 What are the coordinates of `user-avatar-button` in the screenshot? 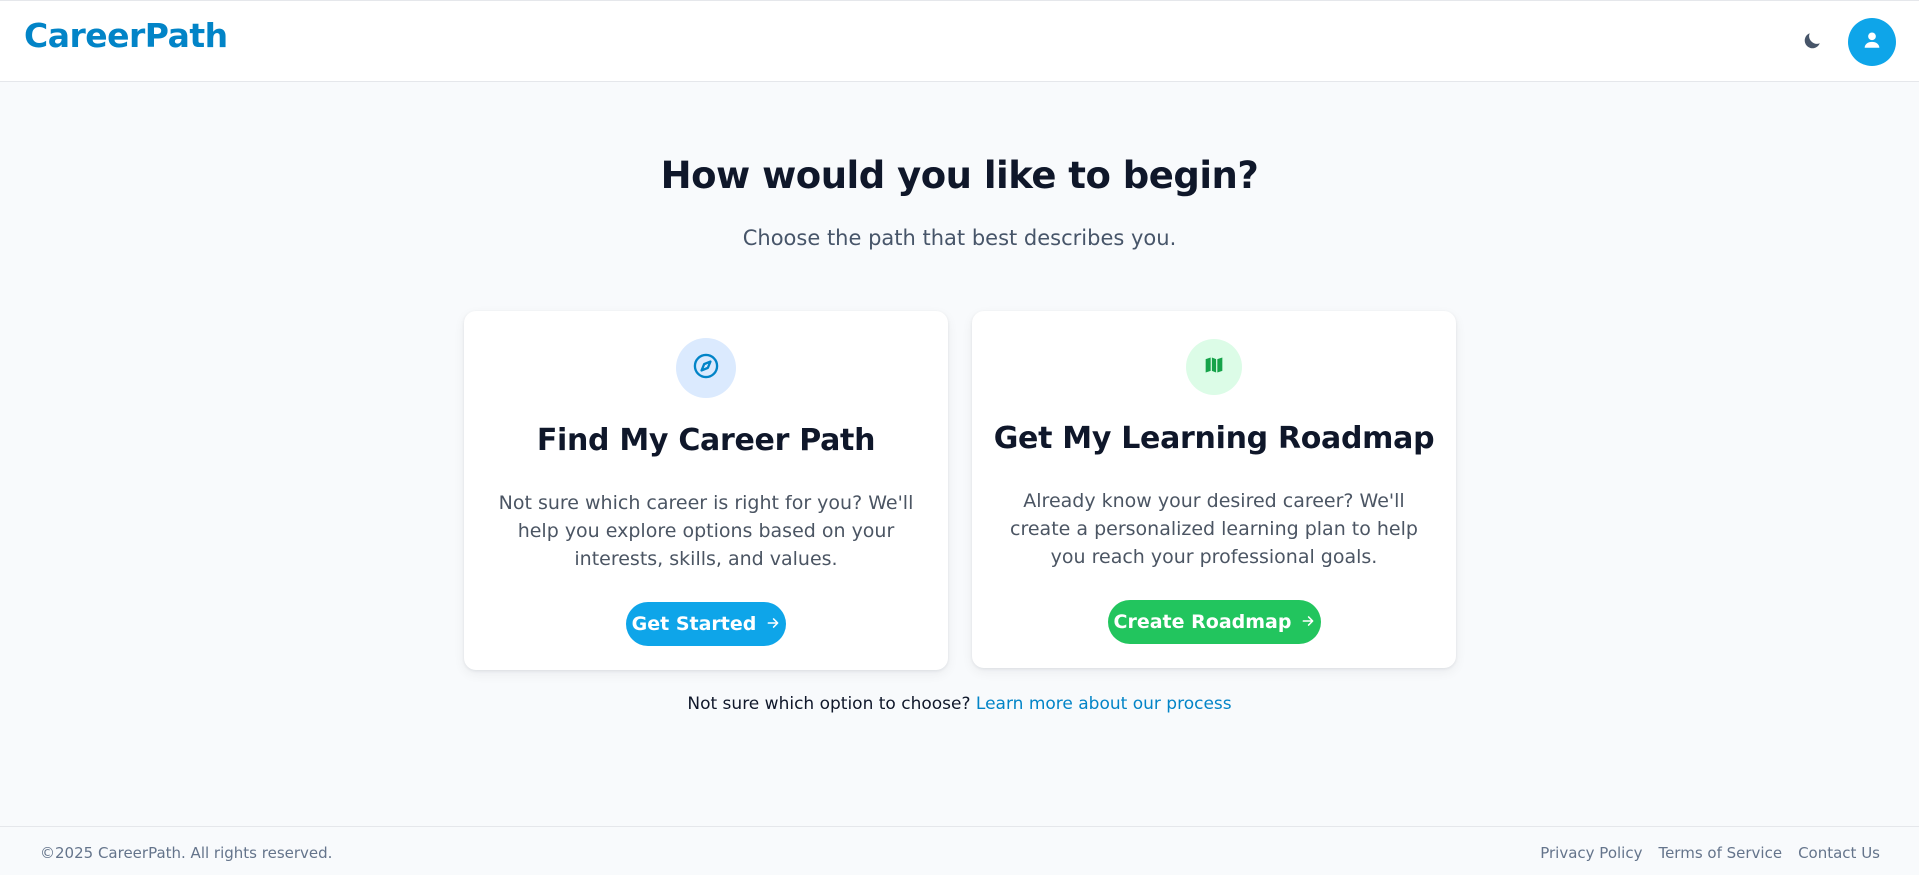 It's located at (1872, 42).